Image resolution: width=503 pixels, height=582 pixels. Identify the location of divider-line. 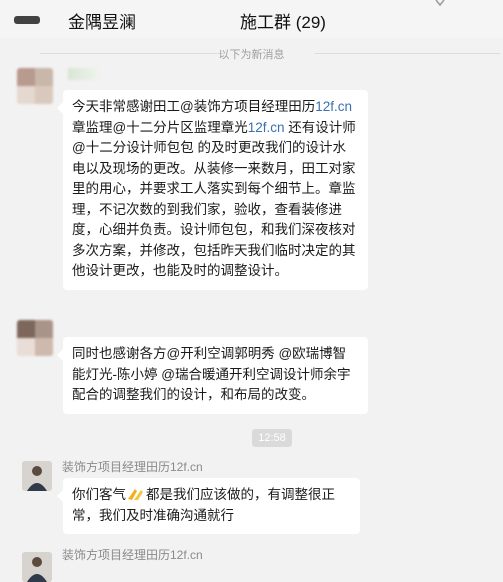
(407, 53).